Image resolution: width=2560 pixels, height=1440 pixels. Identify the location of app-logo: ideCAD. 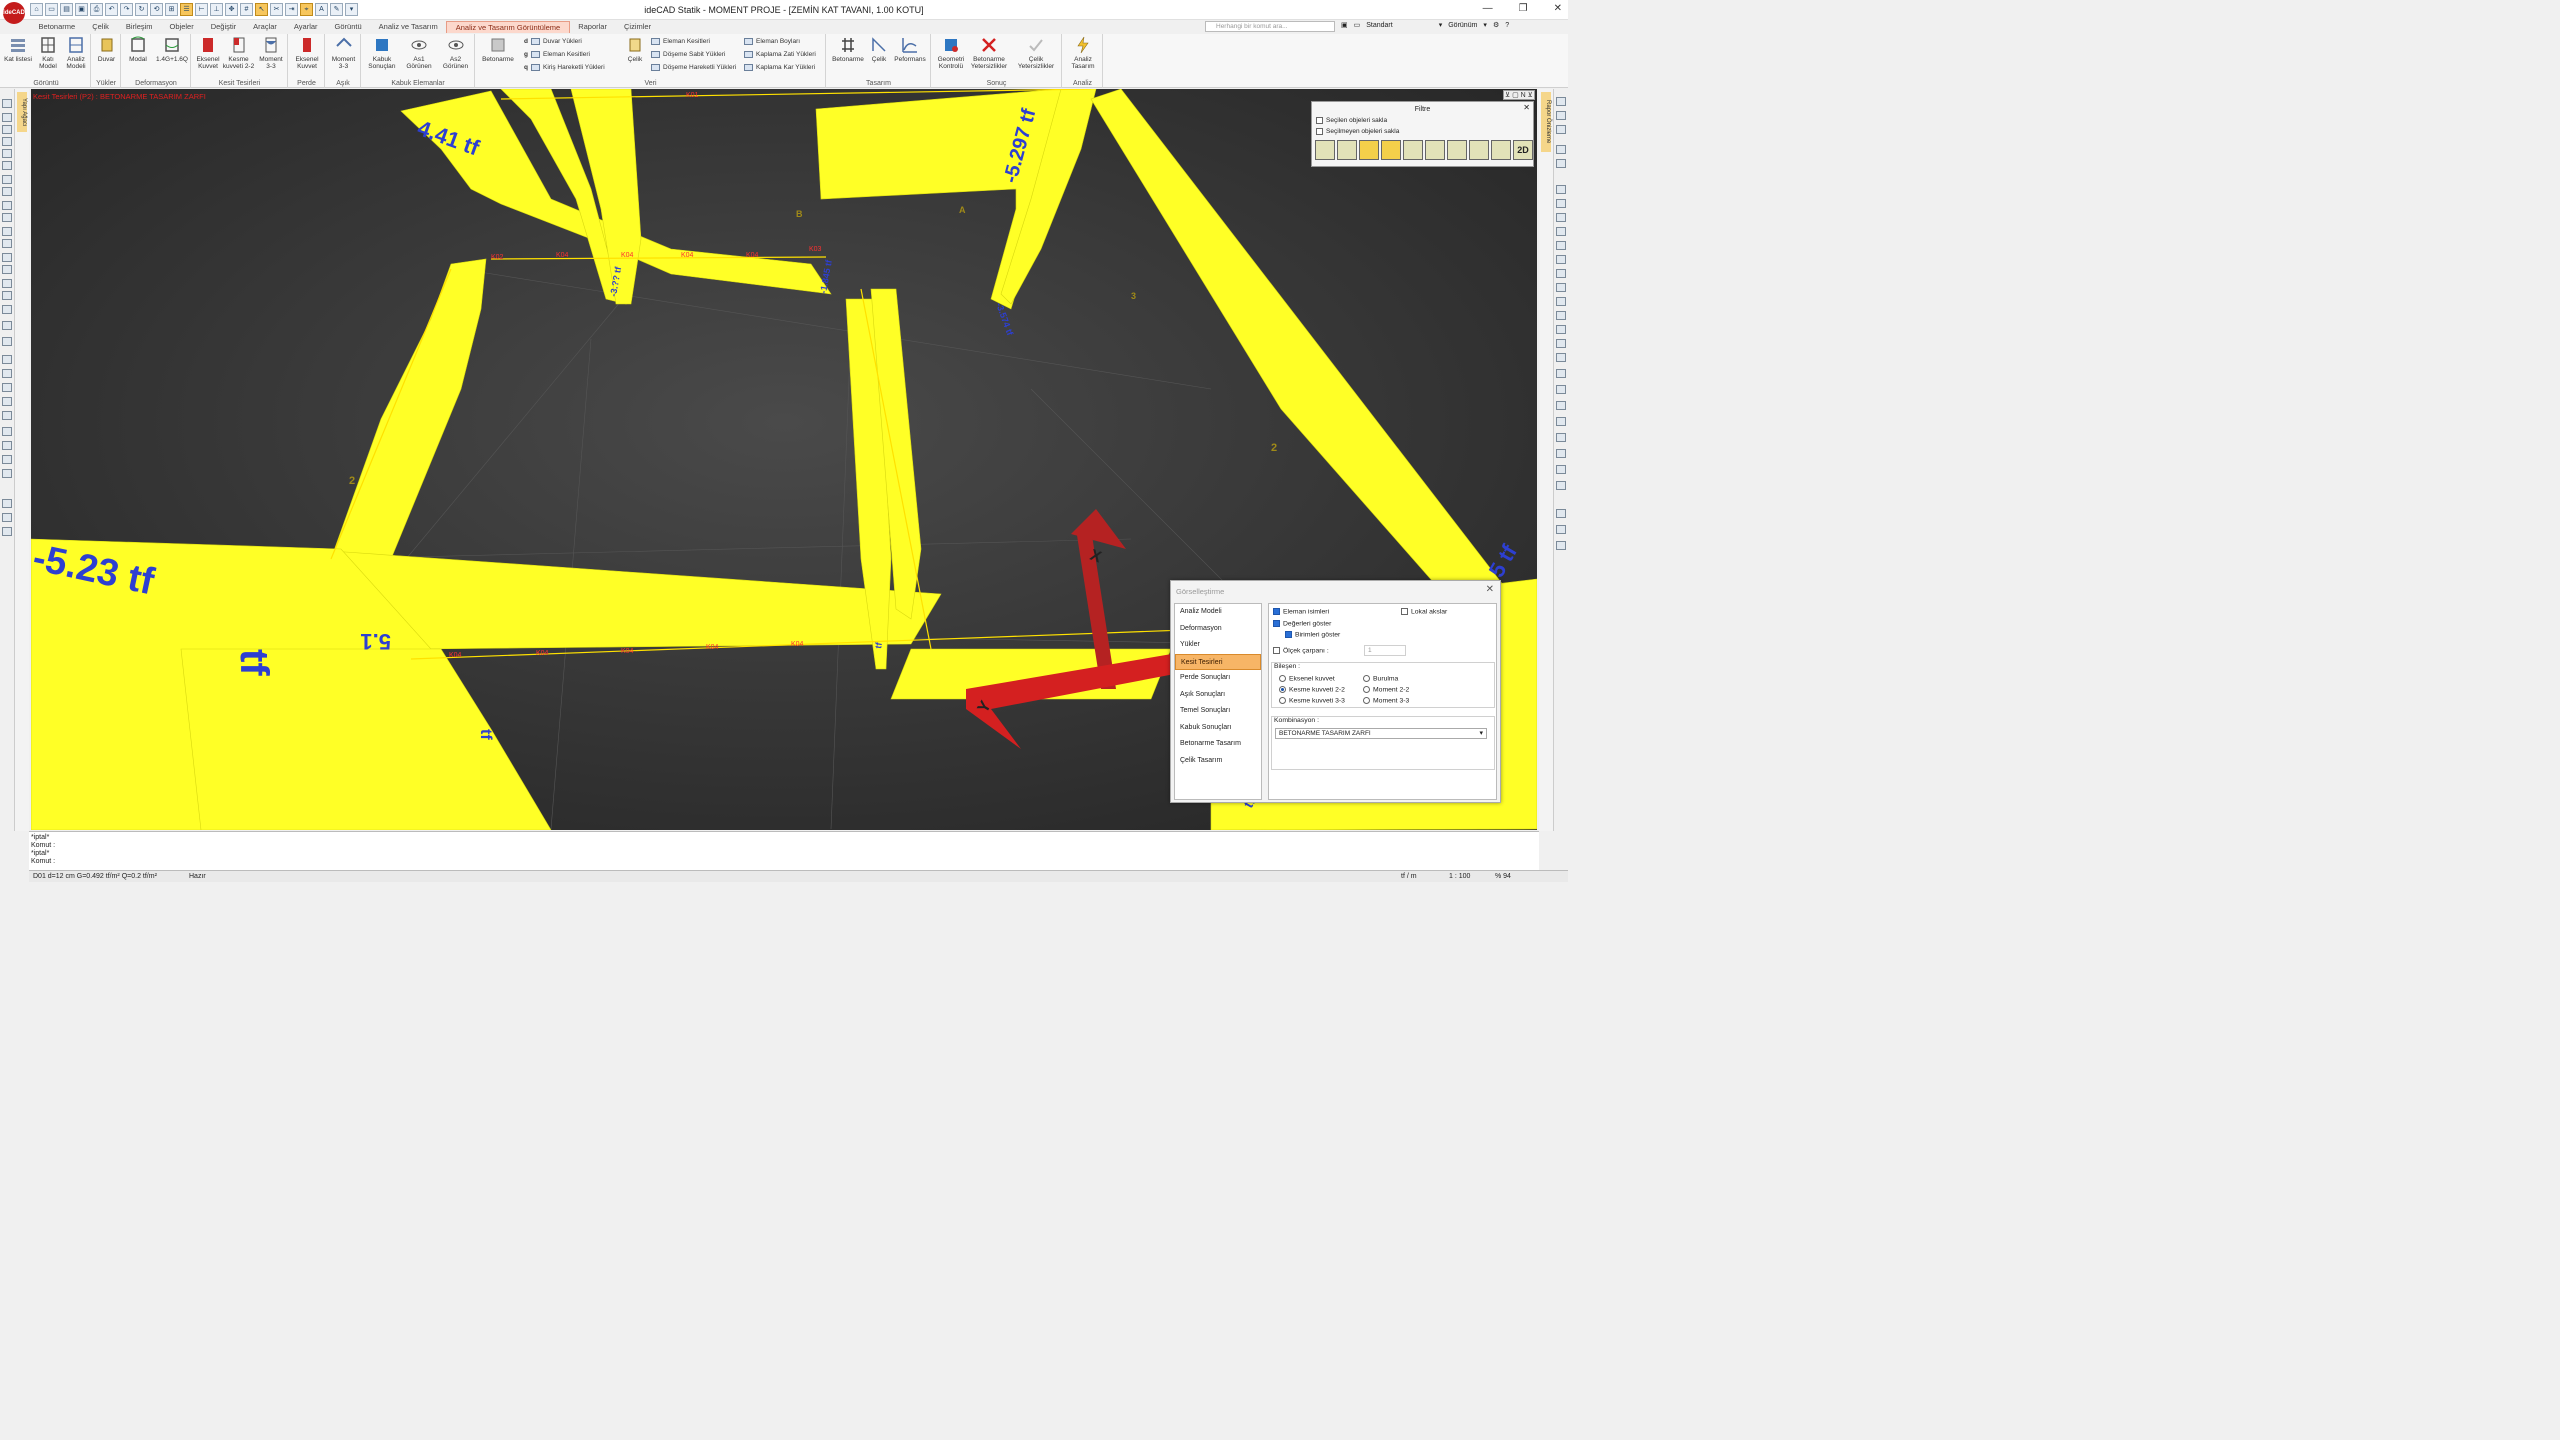
(14, 13).